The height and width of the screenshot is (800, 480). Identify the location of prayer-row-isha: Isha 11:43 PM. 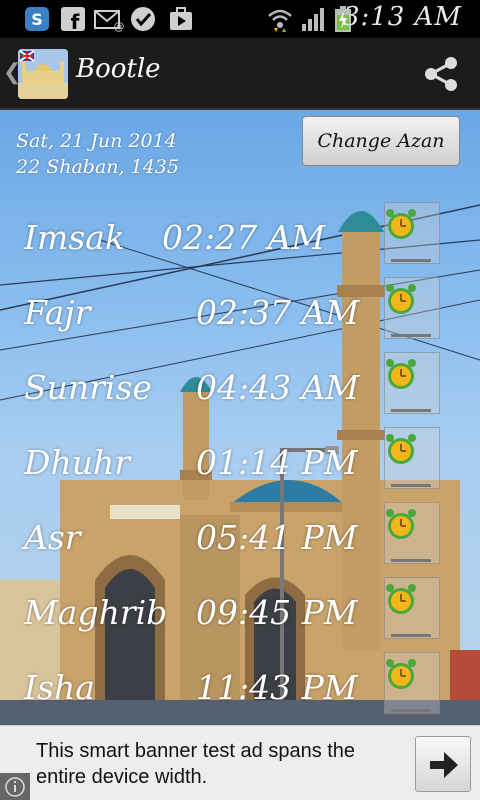
(240, 688).